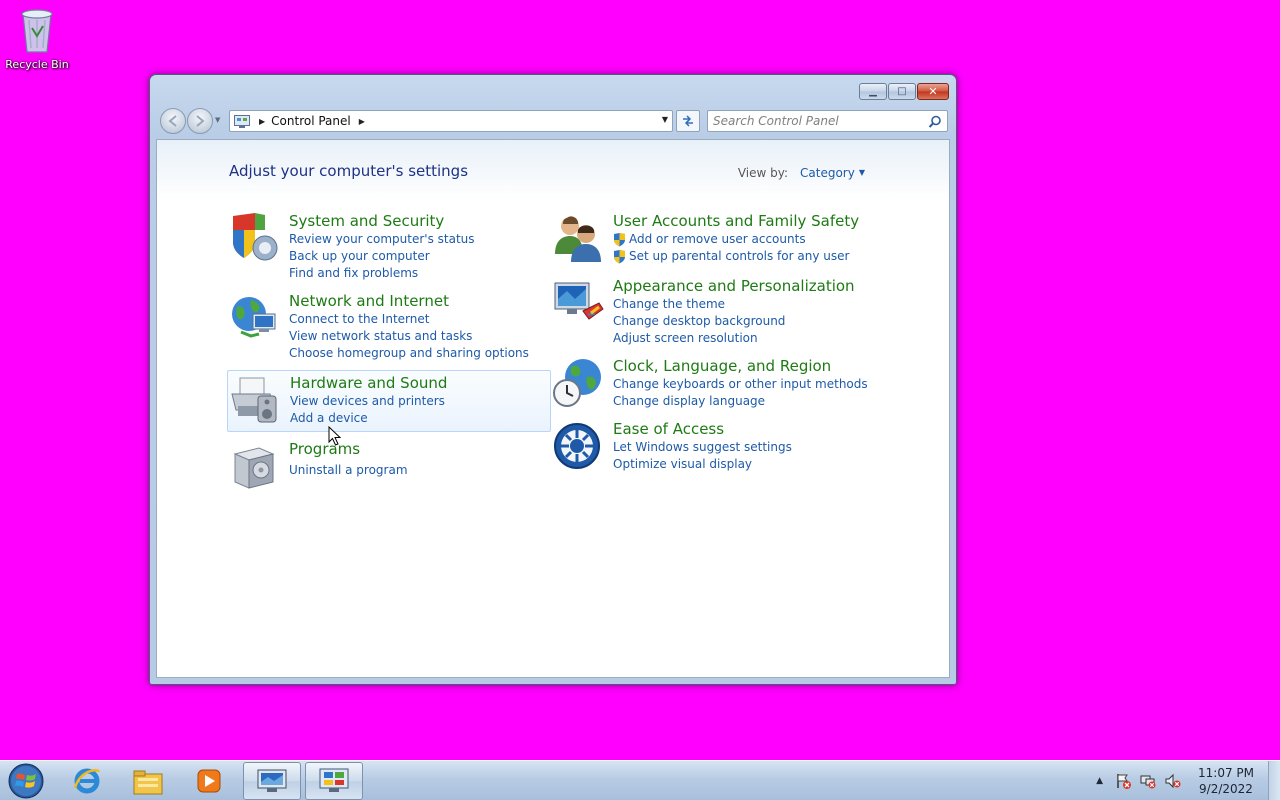 This screenshot has height=800, width=1280. I want to click on search-icon, so click(935, 123).